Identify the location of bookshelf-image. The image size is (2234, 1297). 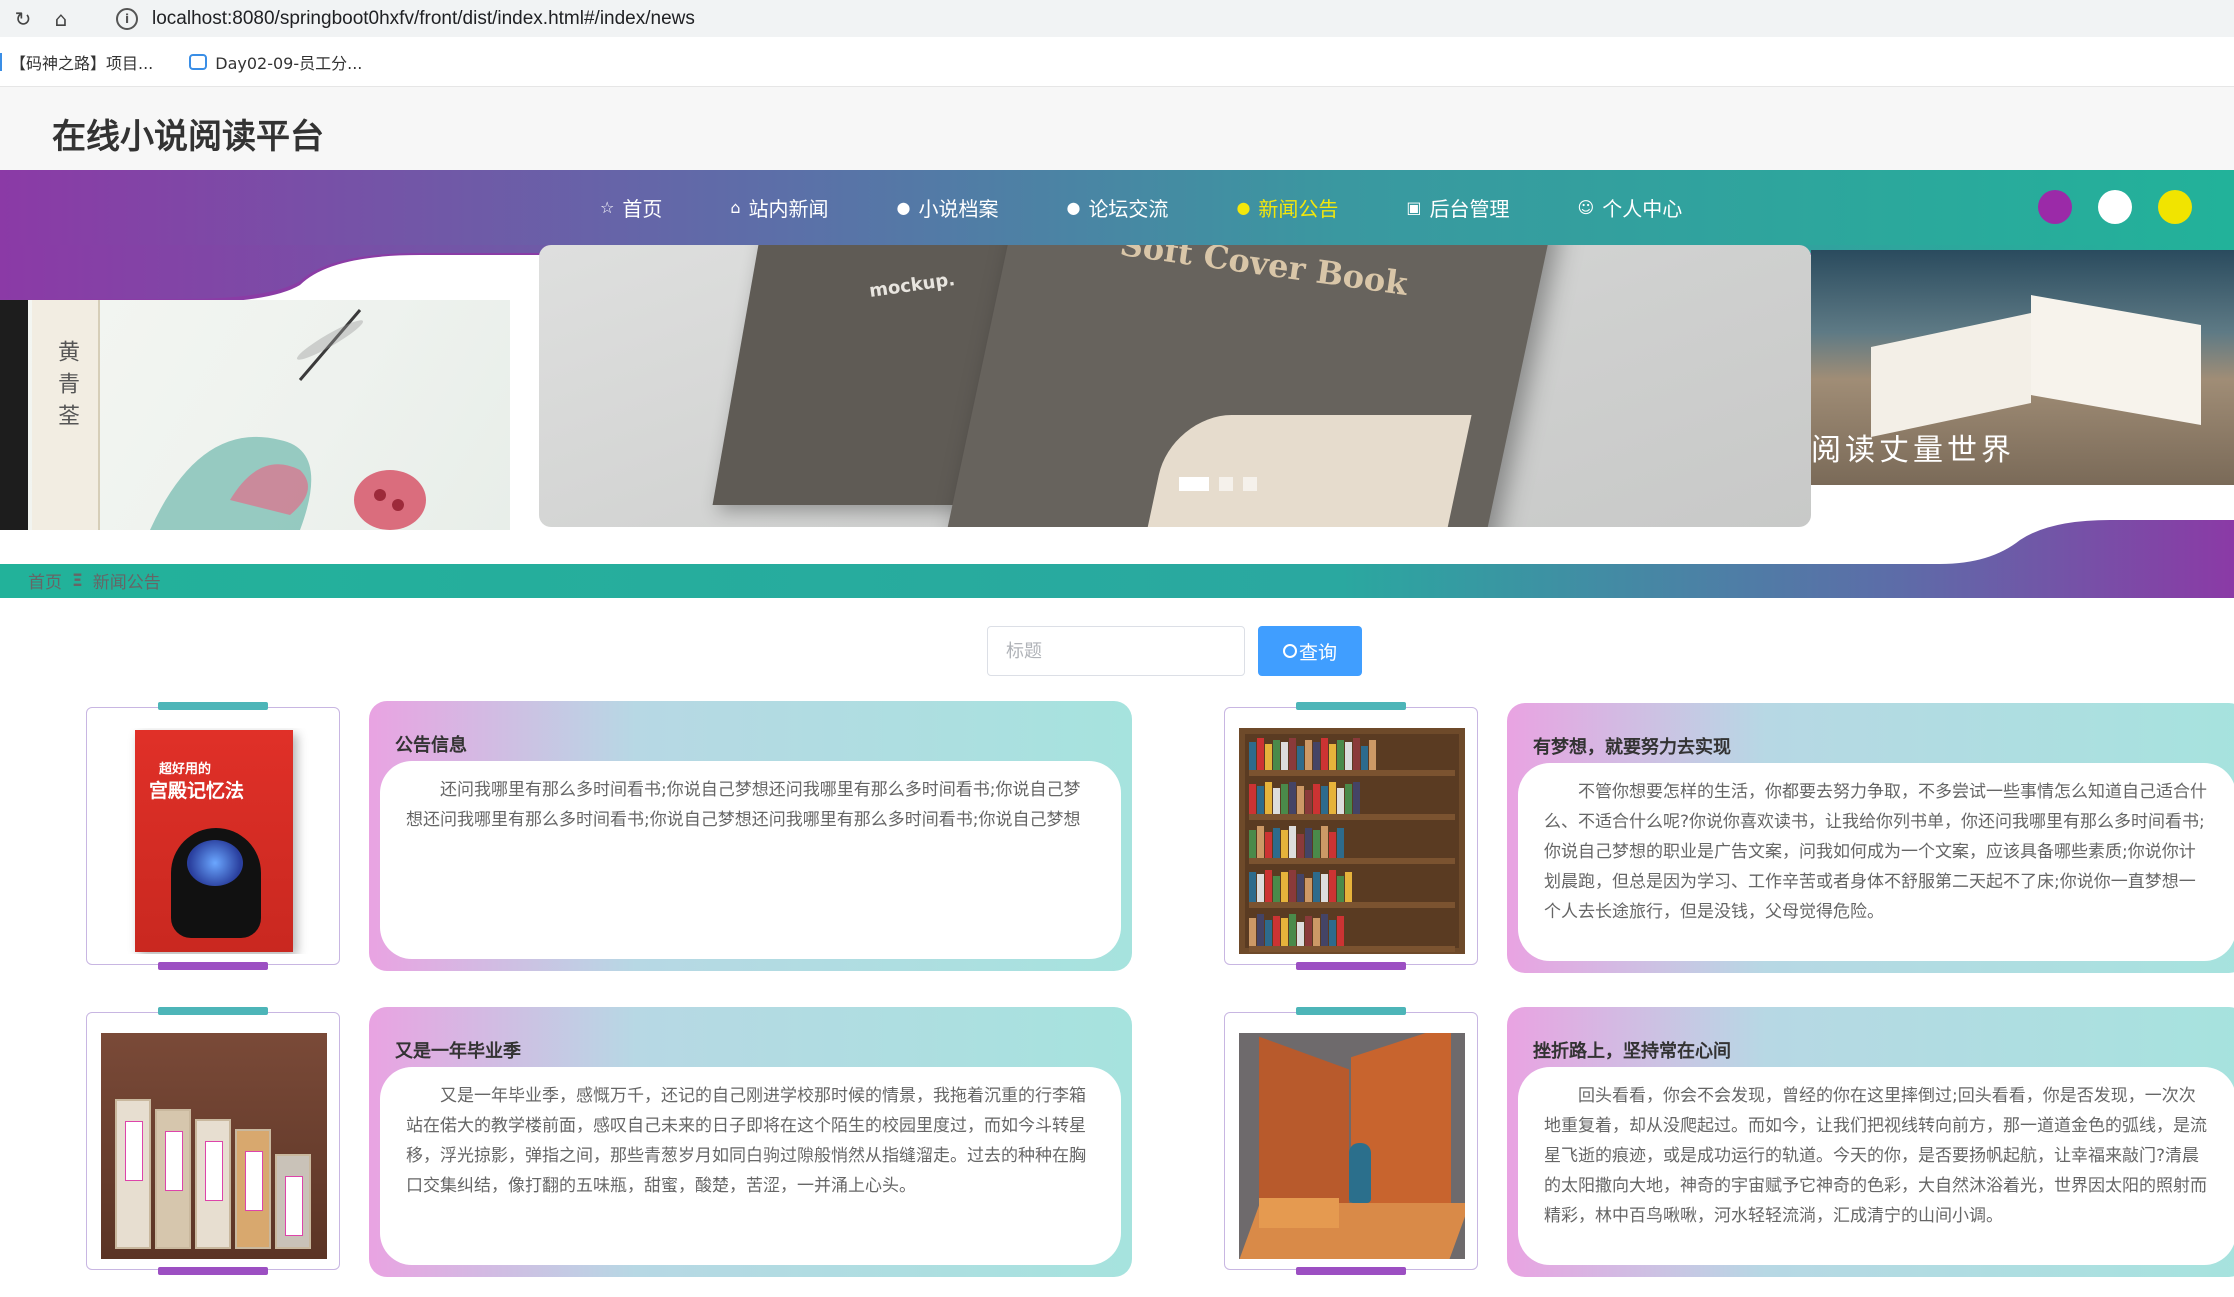
(1352, 841).